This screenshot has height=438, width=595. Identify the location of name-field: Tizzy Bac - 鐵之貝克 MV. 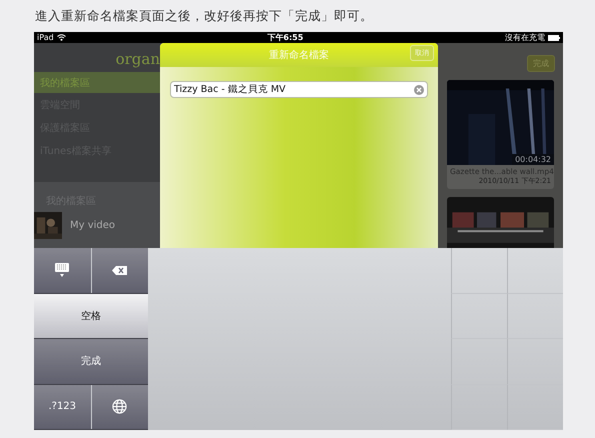
(299, 89).